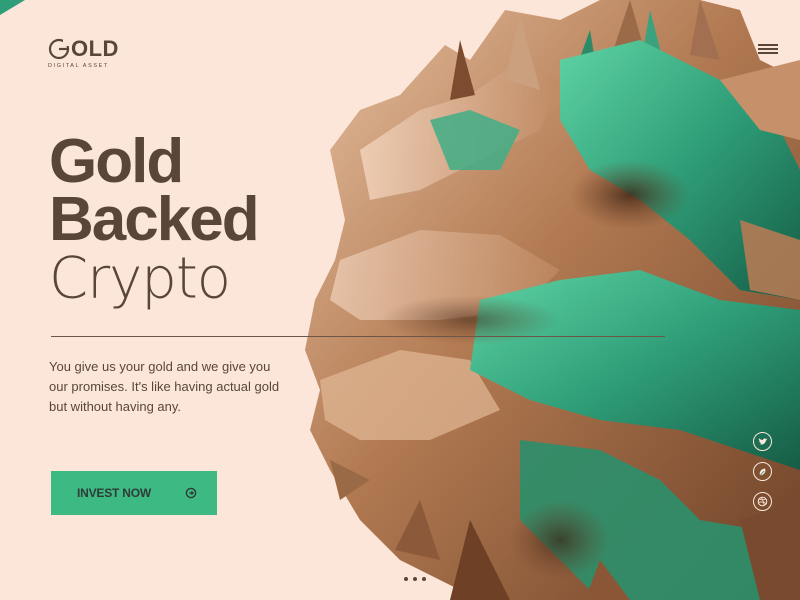 The height and width of the screenshot is (600, 800). I want to click on slide-pager, so click(415, 579).